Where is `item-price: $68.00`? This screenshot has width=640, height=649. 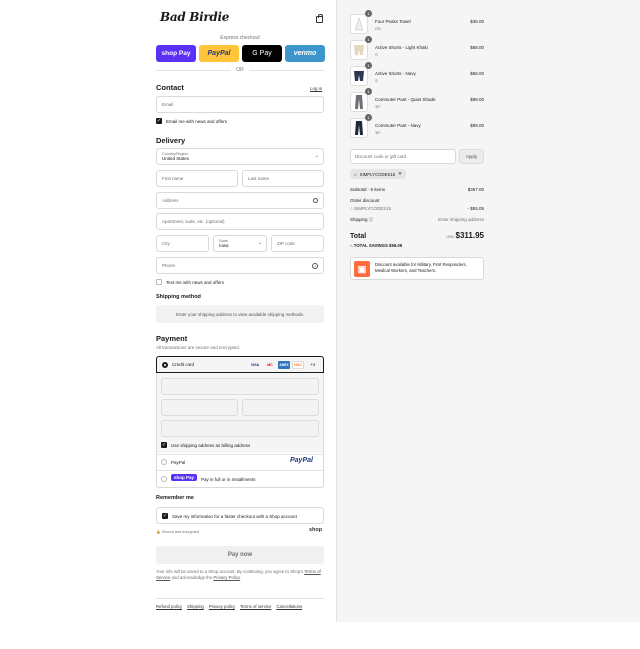 item-price: $68.00 is located at coordinates (477, 73).